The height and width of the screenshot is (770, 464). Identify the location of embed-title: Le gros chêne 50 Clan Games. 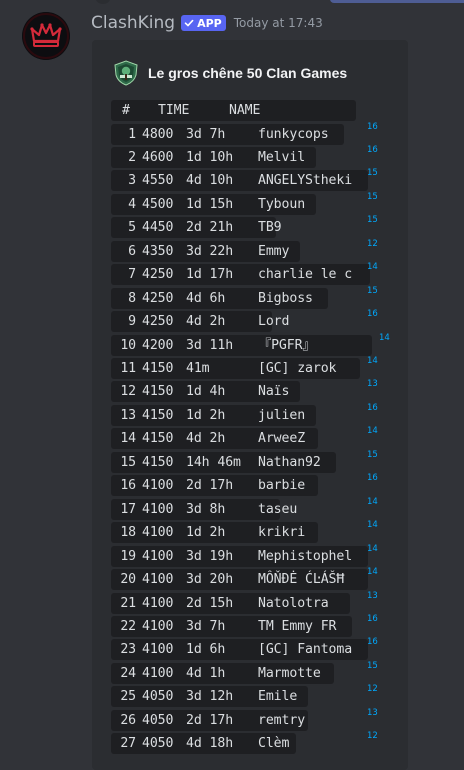
(248, 73).